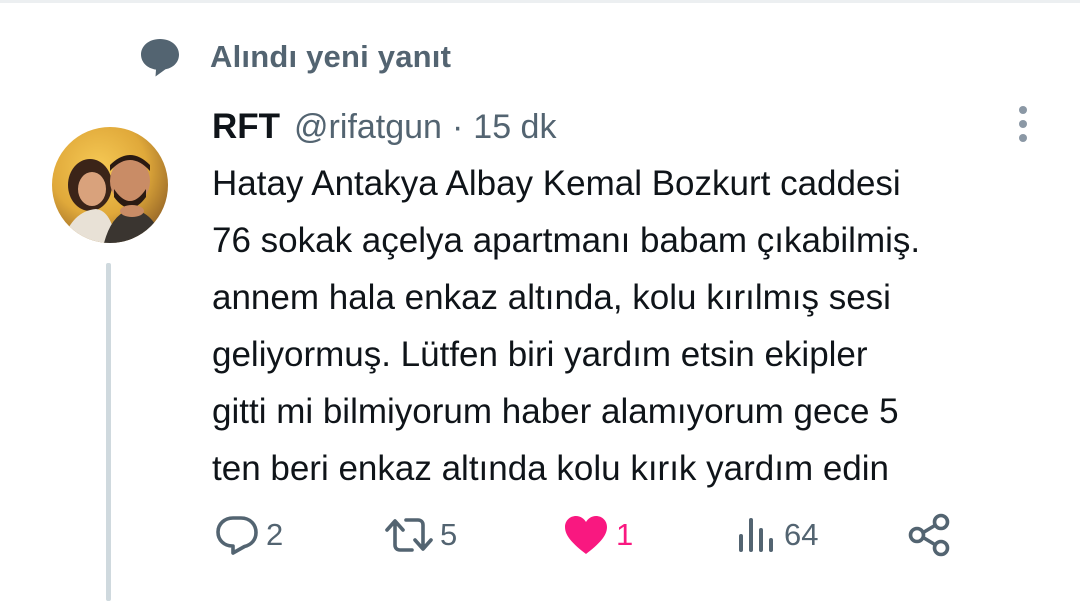 The image size is (1080, 601). Describe the element at coordinates (756, 535) in the screenshot. I see `views-icon` at that location.